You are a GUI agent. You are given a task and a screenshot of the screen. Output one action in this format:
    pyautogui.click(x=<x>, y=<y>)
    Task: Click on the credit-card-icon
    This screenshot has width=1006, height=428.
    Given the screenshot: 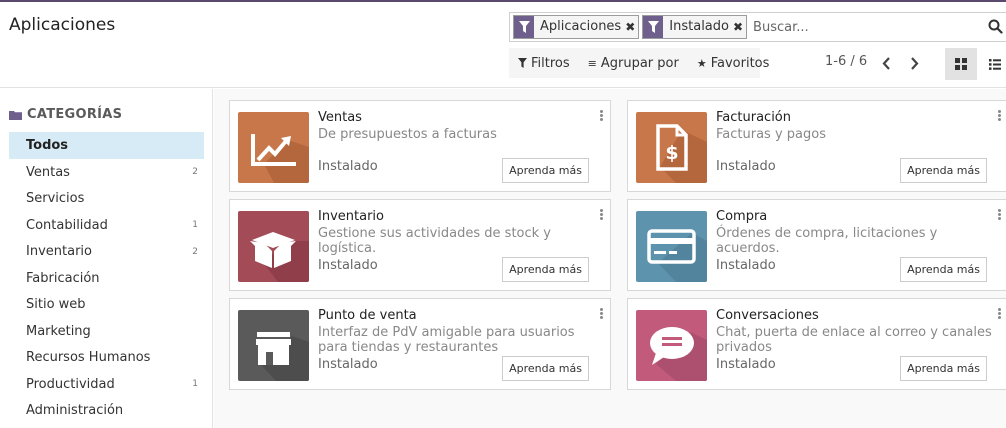 What is the action you would take?
    pyautogui.click(x=671, y=246)
    